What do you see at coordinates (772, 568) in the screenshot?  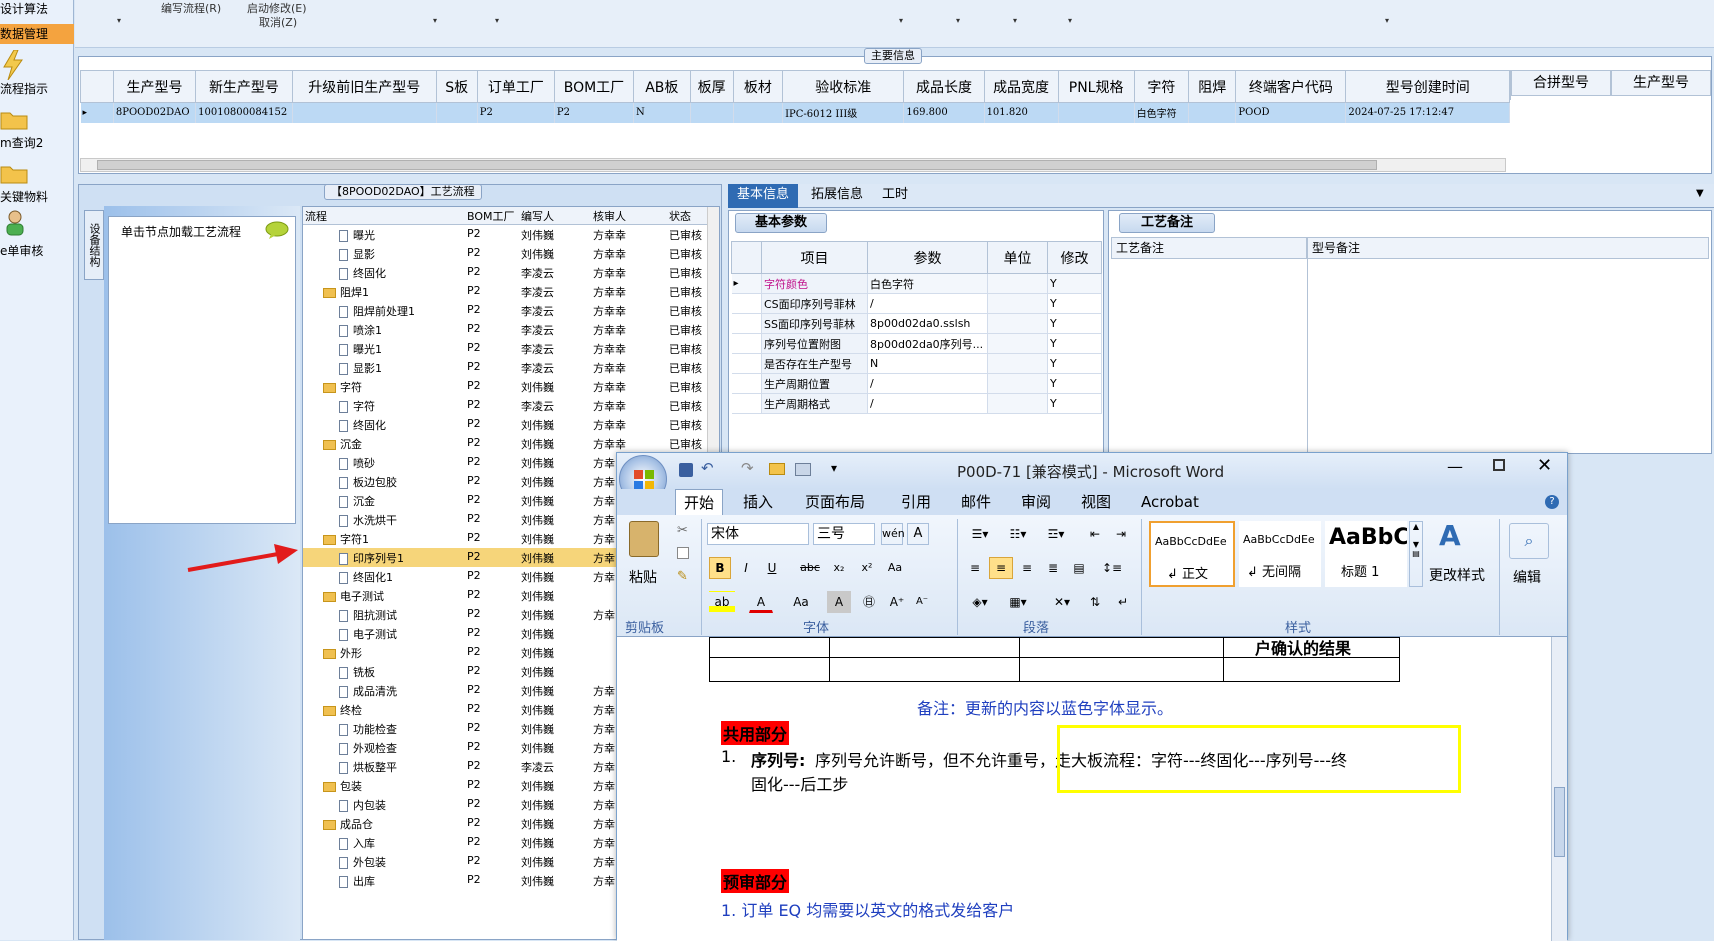 I see `underline-button: U` at bounding box center [772, 568].